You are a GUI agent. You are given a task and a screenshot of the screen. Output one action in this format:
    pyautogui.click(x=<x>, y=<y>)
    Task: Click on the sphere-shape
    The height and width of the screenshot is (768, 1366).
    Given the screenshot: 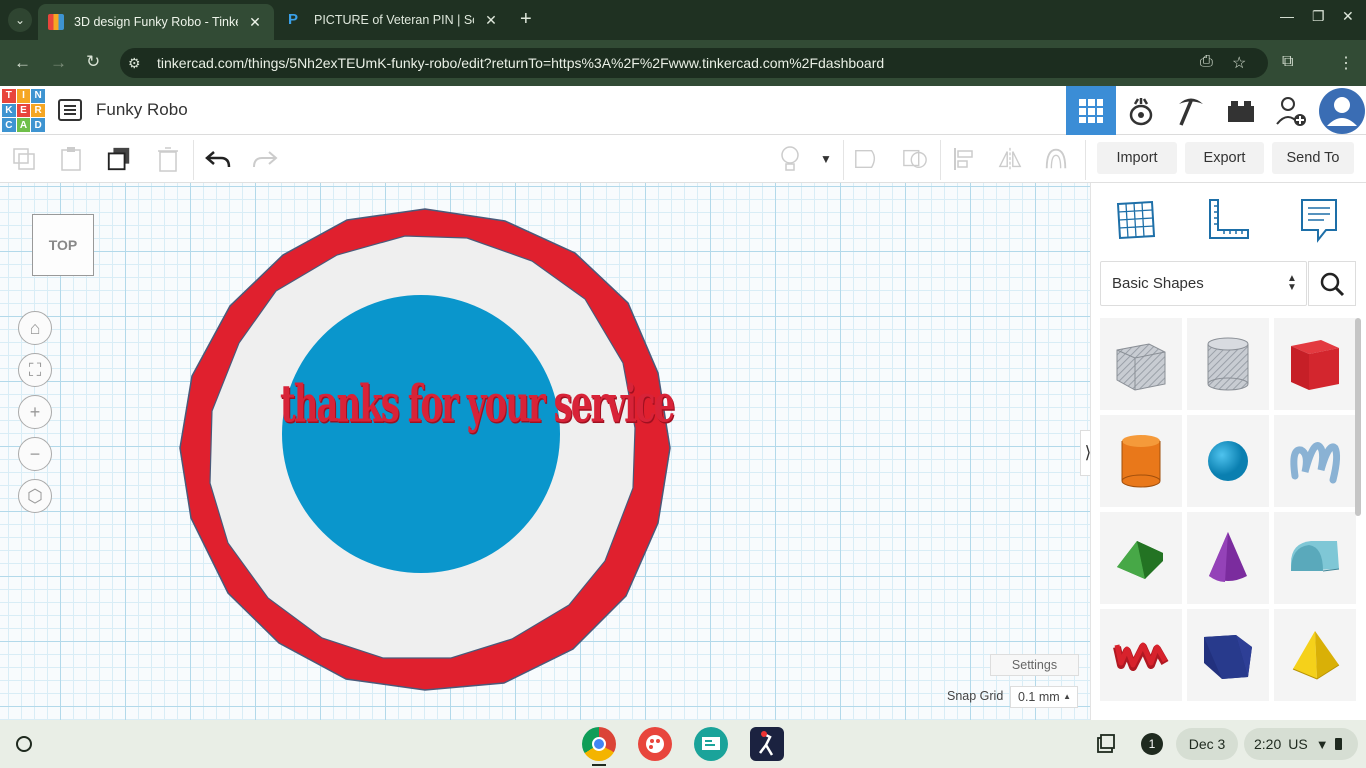 What is the action you would take?
    pyautogui.click(x=1228, y=461)
    